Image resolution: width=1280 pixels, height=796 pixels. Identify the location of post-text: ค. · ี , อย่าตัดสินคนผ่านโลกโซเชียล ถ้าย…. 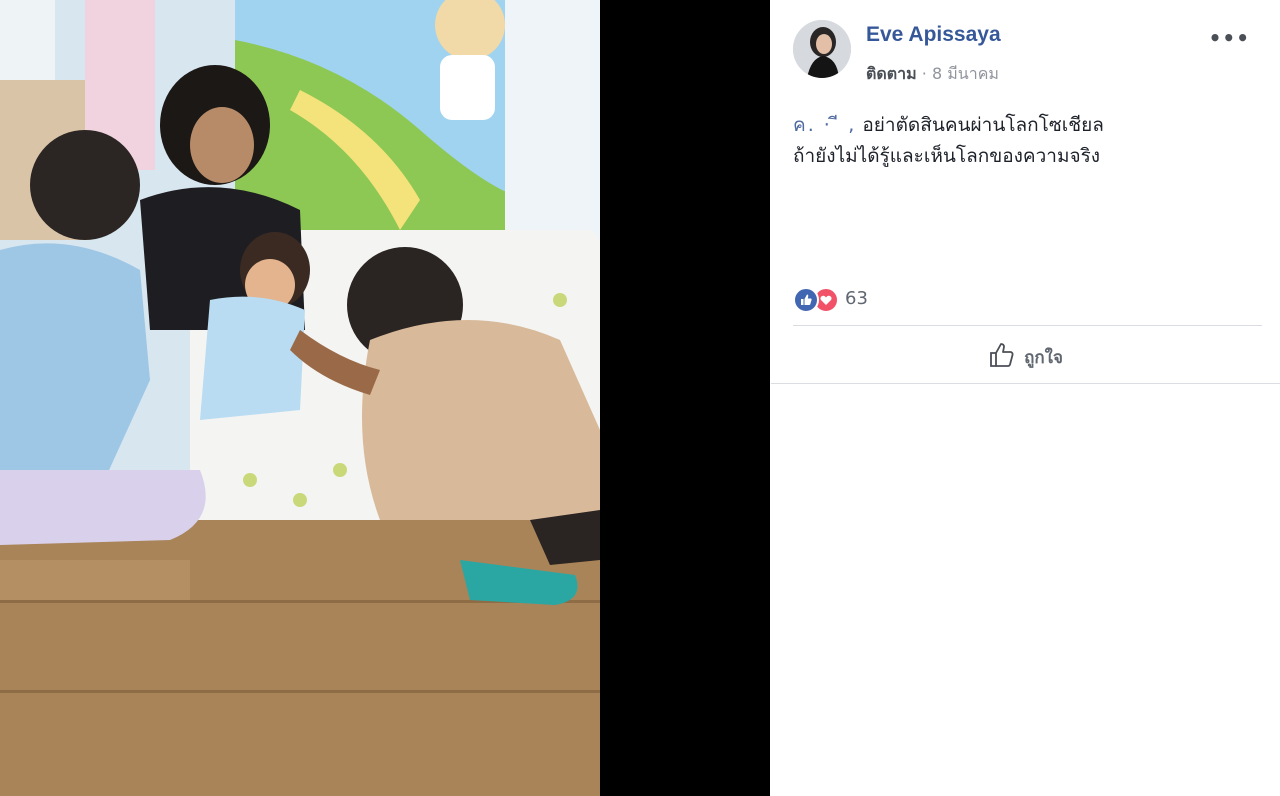
(1028, 141).